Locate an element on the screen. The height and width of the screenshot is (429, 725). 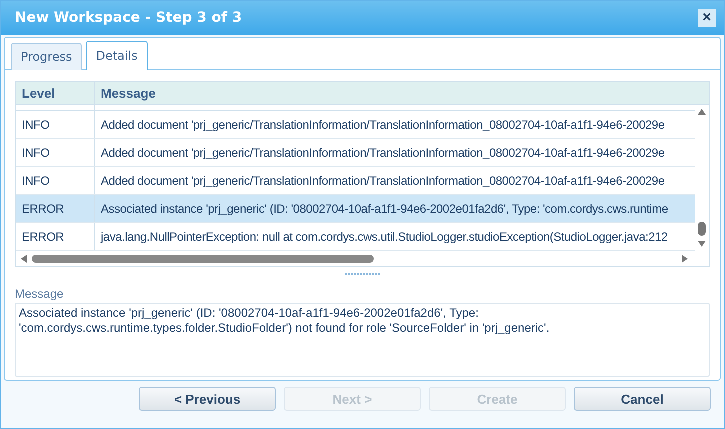
column-header: Message is located at coordinates (402, 93).